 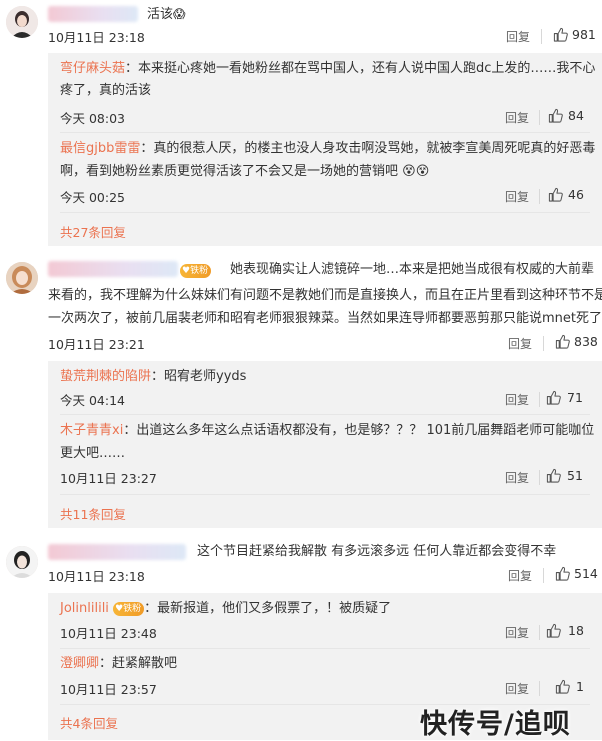 What do you see at coordinates (108, 633) in the screenshot?
I see `reply-time: 10月11日 23:48` at bounding box center [108, 633].